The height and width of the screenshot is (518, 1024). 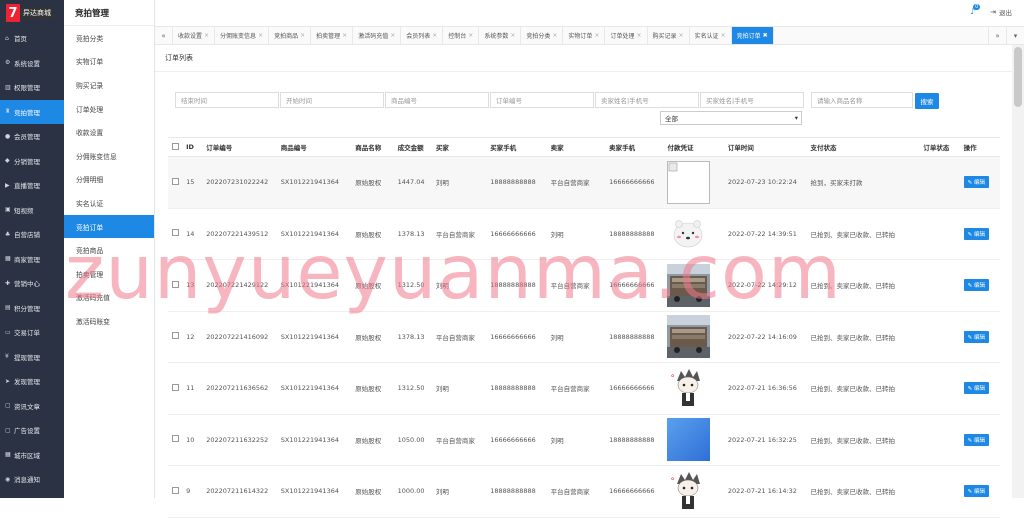 I want to click on notification-button: ♪ 0, so click(x=975, y=10).